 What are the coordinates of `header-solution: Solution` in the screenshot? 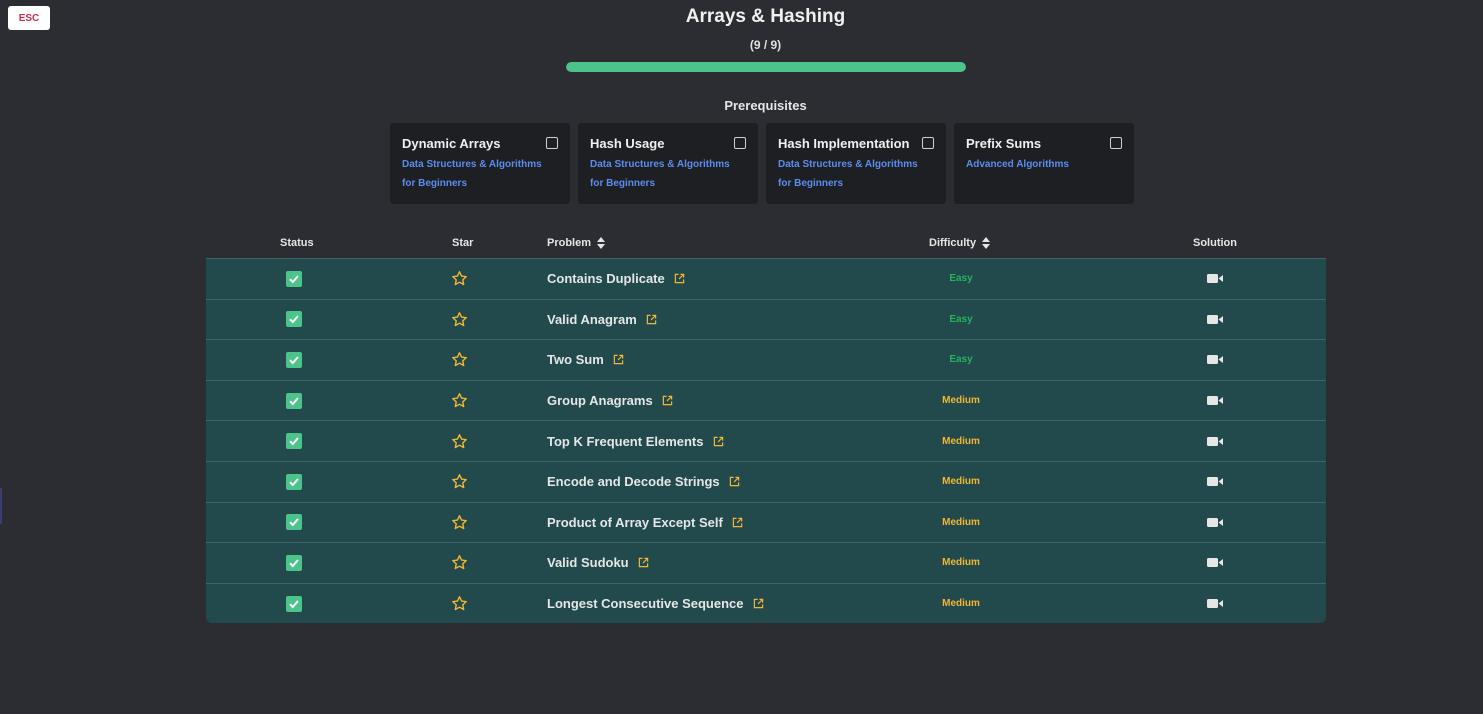 It's located at (1215, 243).